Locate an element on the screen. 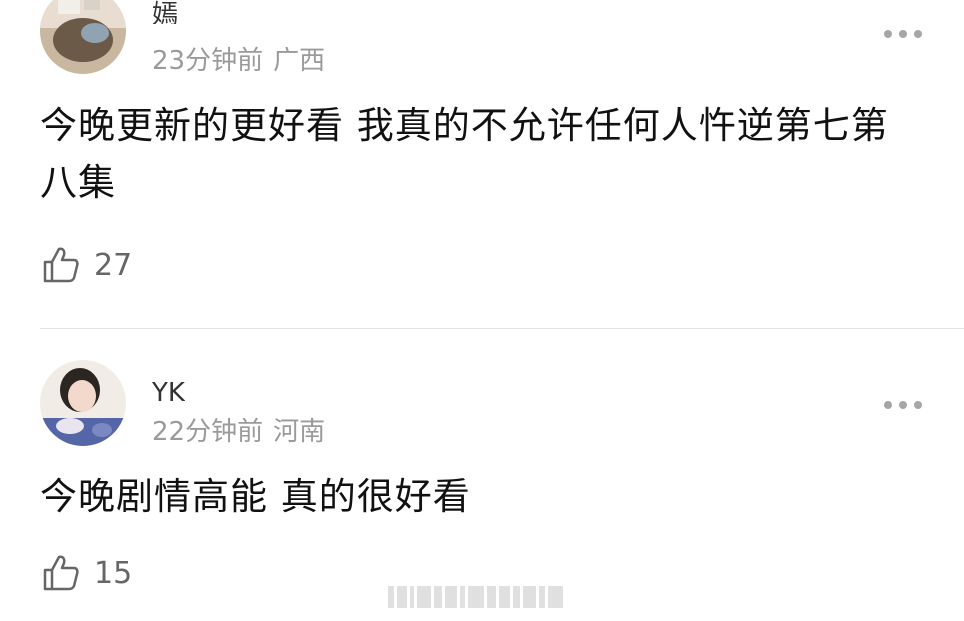  like-count: 27 is located at coordinates (113, 265).